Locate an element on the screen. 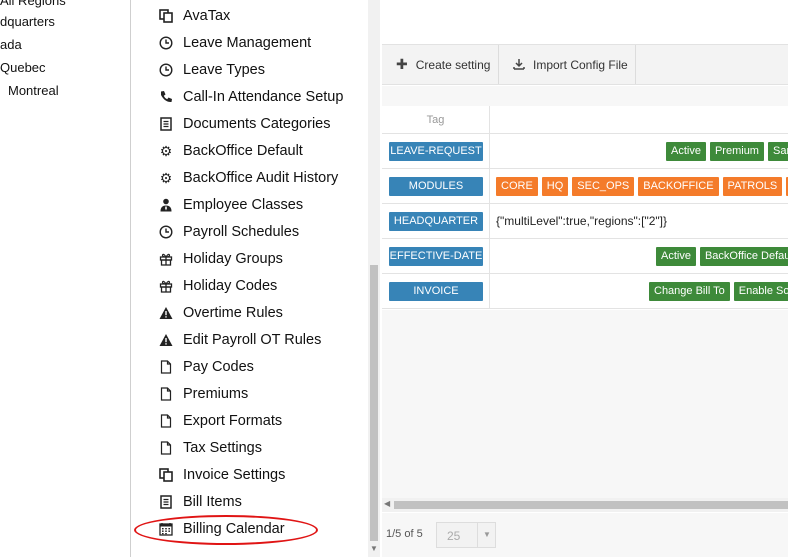 Image resolution: width=788 pixels, height=557 pixels. menu-item-label: Billing Calendar is located at coordinates (234, 529).